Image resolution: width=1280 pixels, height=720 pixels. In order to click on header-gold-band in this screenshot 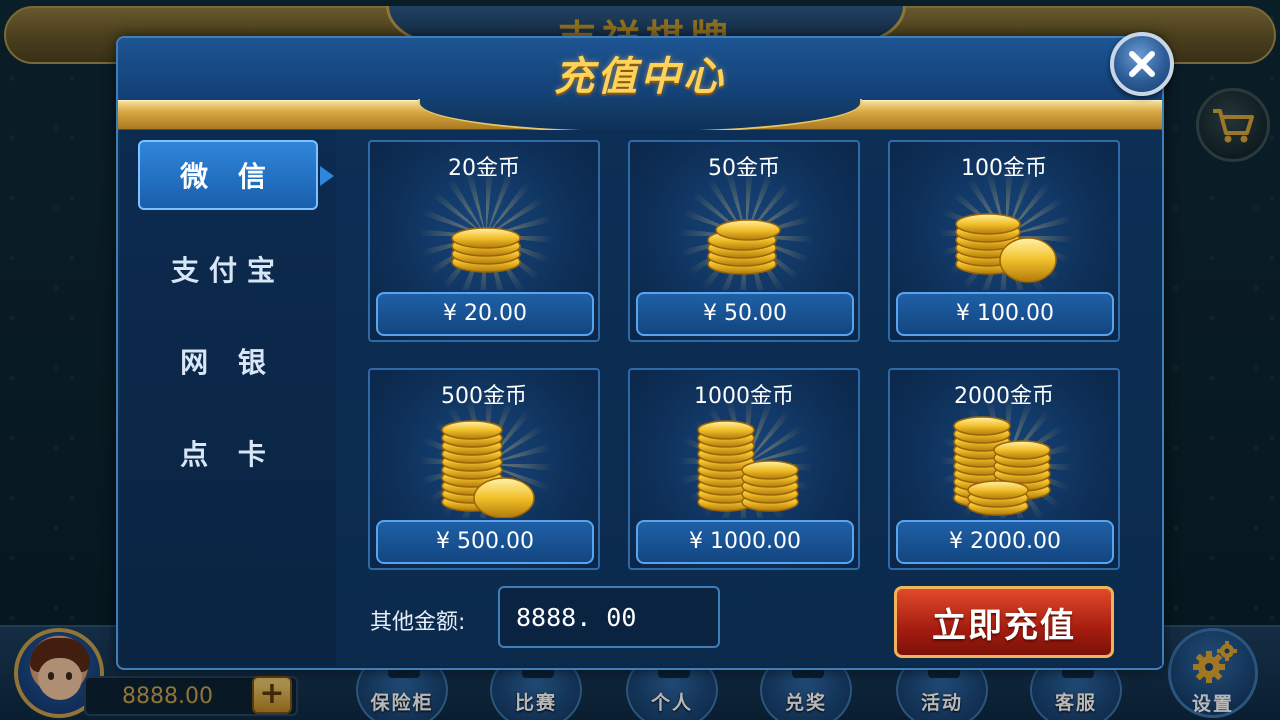, I will do `click(640, 116)`.